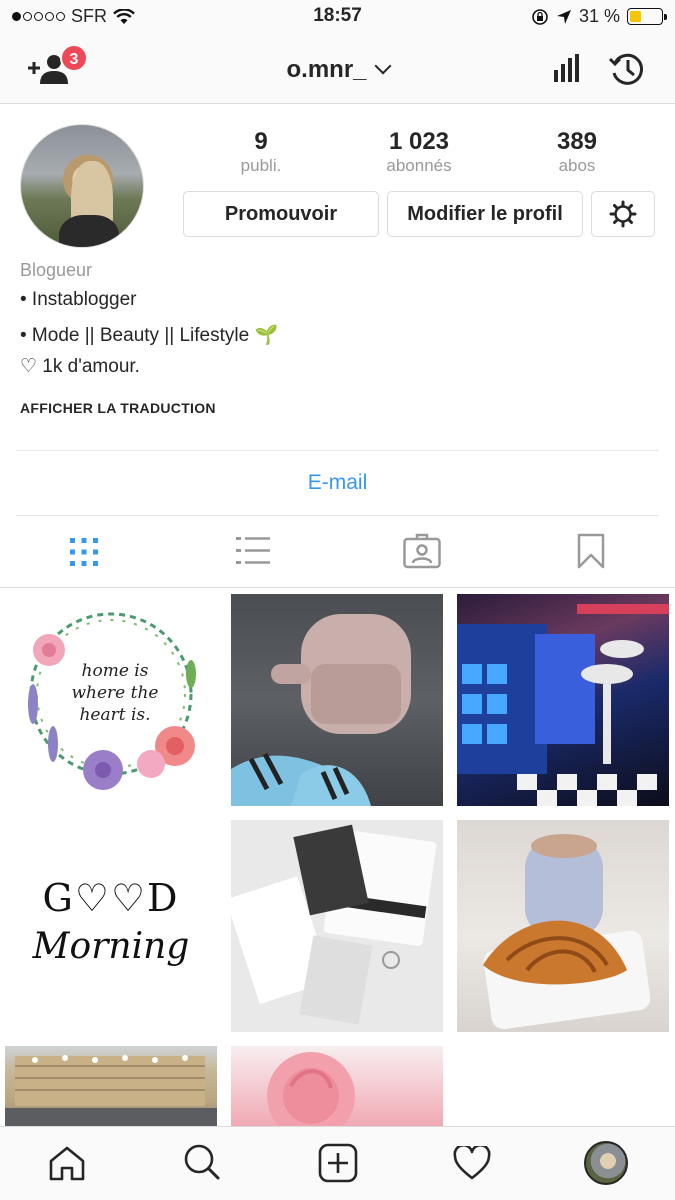  I want to click on followers-count-value: 1 023, so click(419, 141).